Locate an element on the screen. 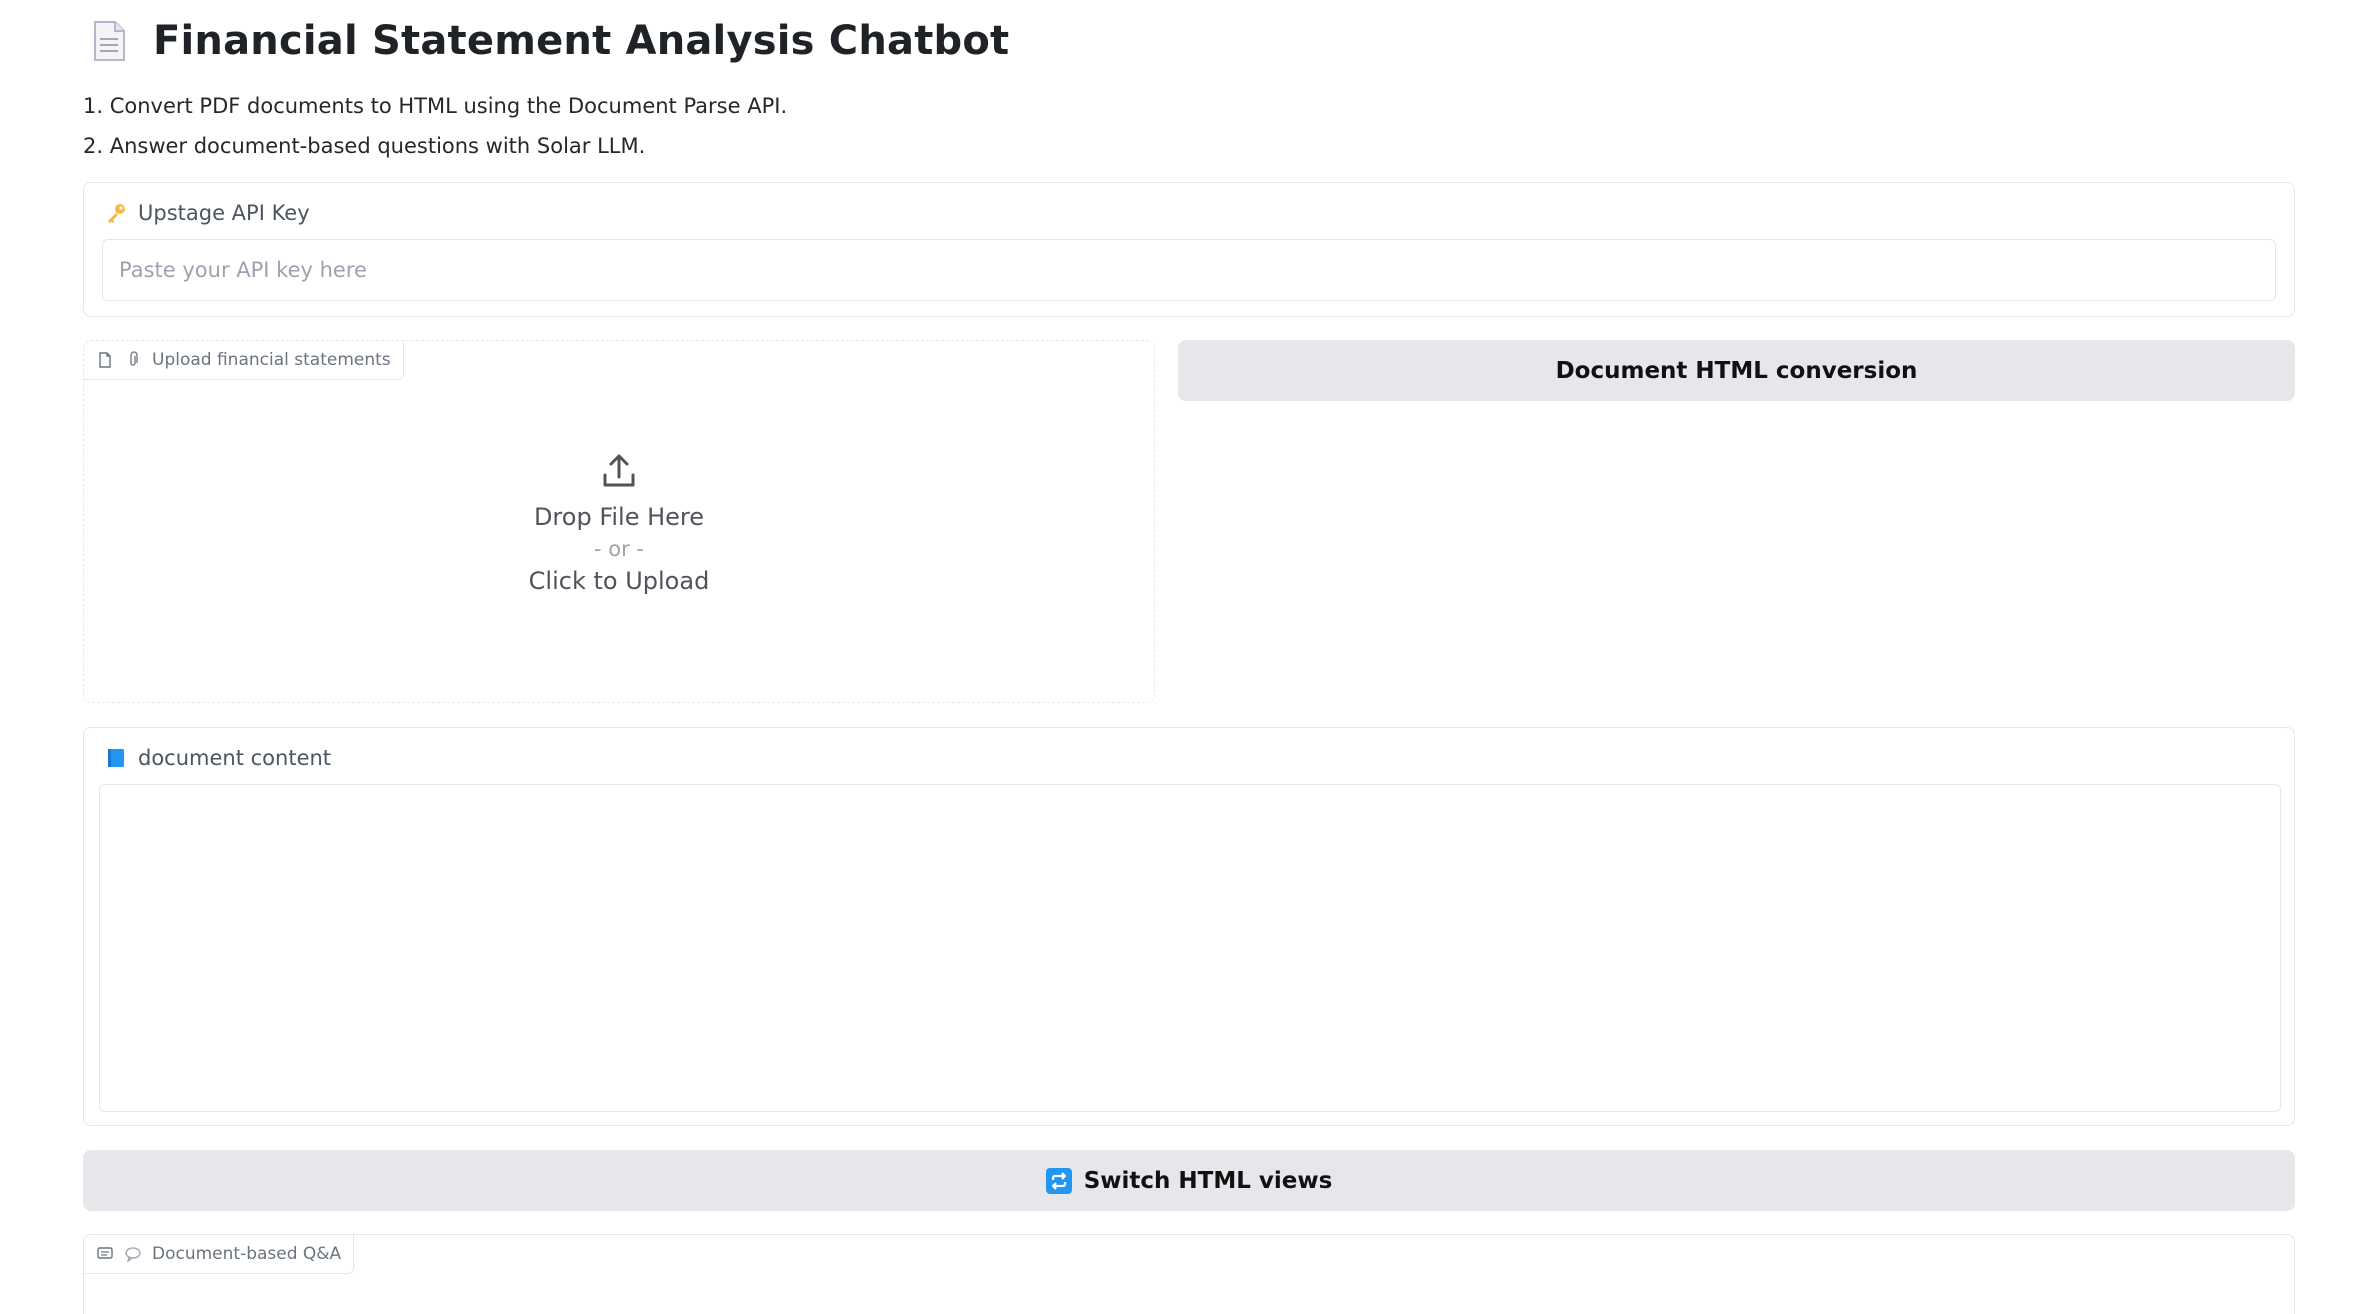 The image size is (2366, 1314). api-key-label-row: Upstage API Key is located at coordinates (207, 213).